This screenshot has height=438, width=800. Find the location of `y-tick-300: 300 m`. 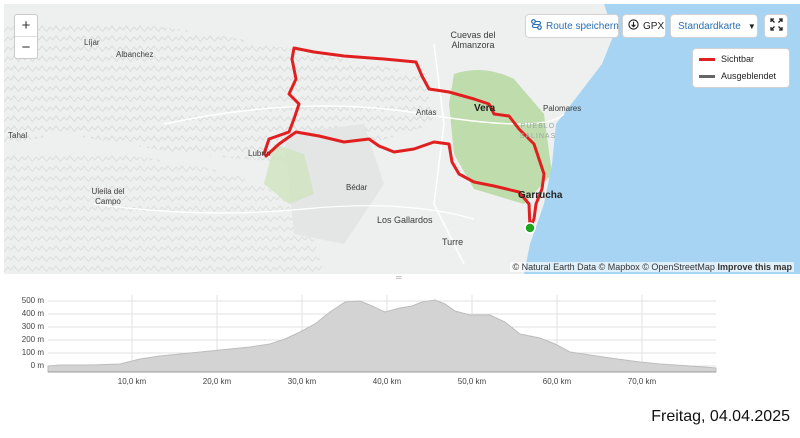

y-tick-300: 300 m is located at coordinates (32, 326).